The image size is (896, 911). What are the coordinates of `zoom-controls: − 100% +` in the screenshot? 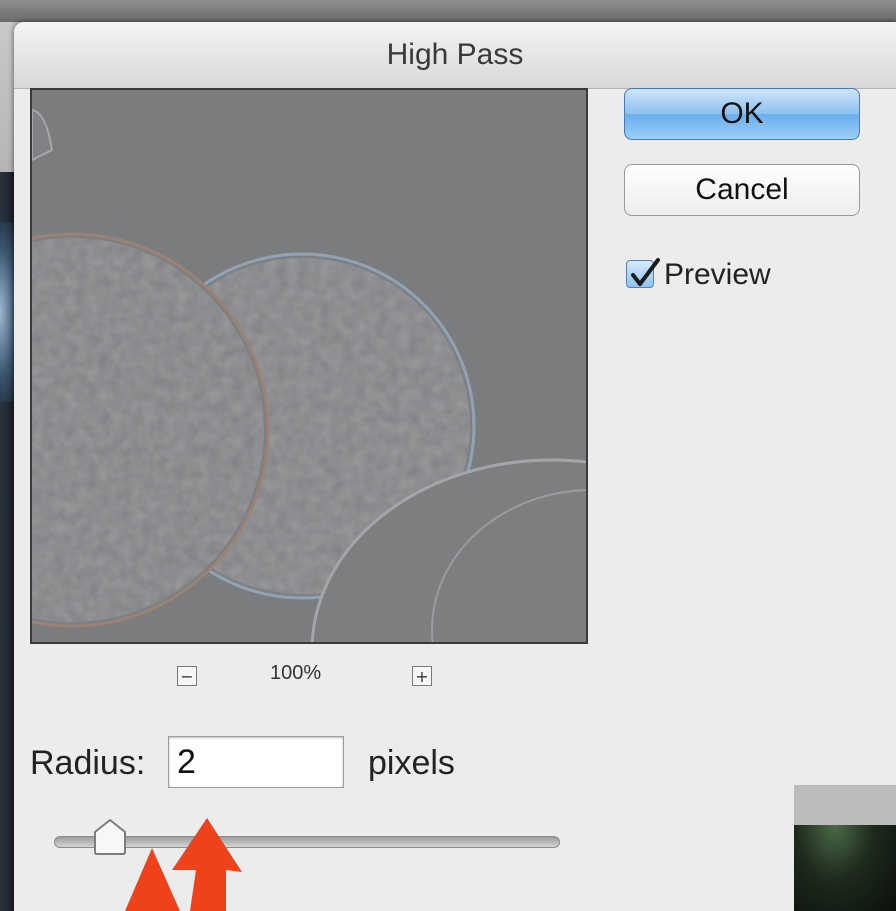 It's located at (320, 676).